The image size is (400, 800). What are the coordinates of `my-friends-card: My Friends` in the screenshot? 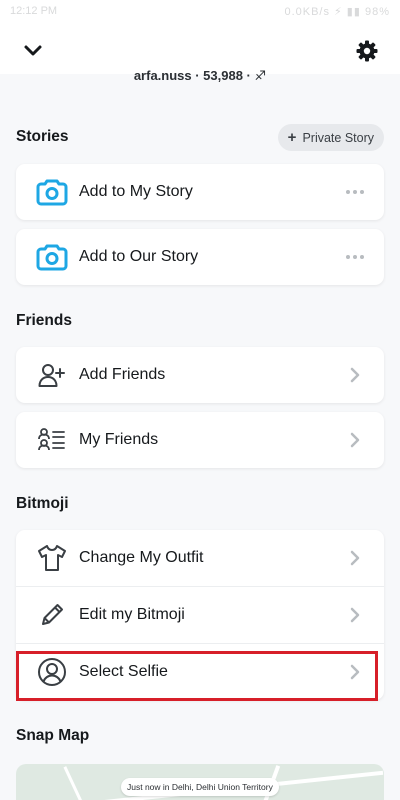 It's located at (200, 440).